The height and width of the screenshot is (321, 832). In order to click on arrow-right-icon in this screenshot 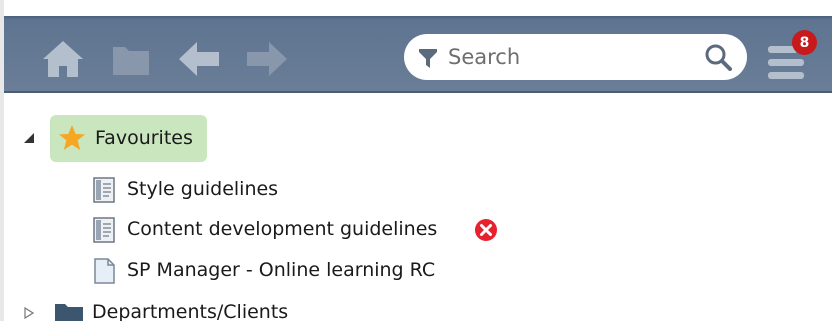, I will do `click(267, 59)`.